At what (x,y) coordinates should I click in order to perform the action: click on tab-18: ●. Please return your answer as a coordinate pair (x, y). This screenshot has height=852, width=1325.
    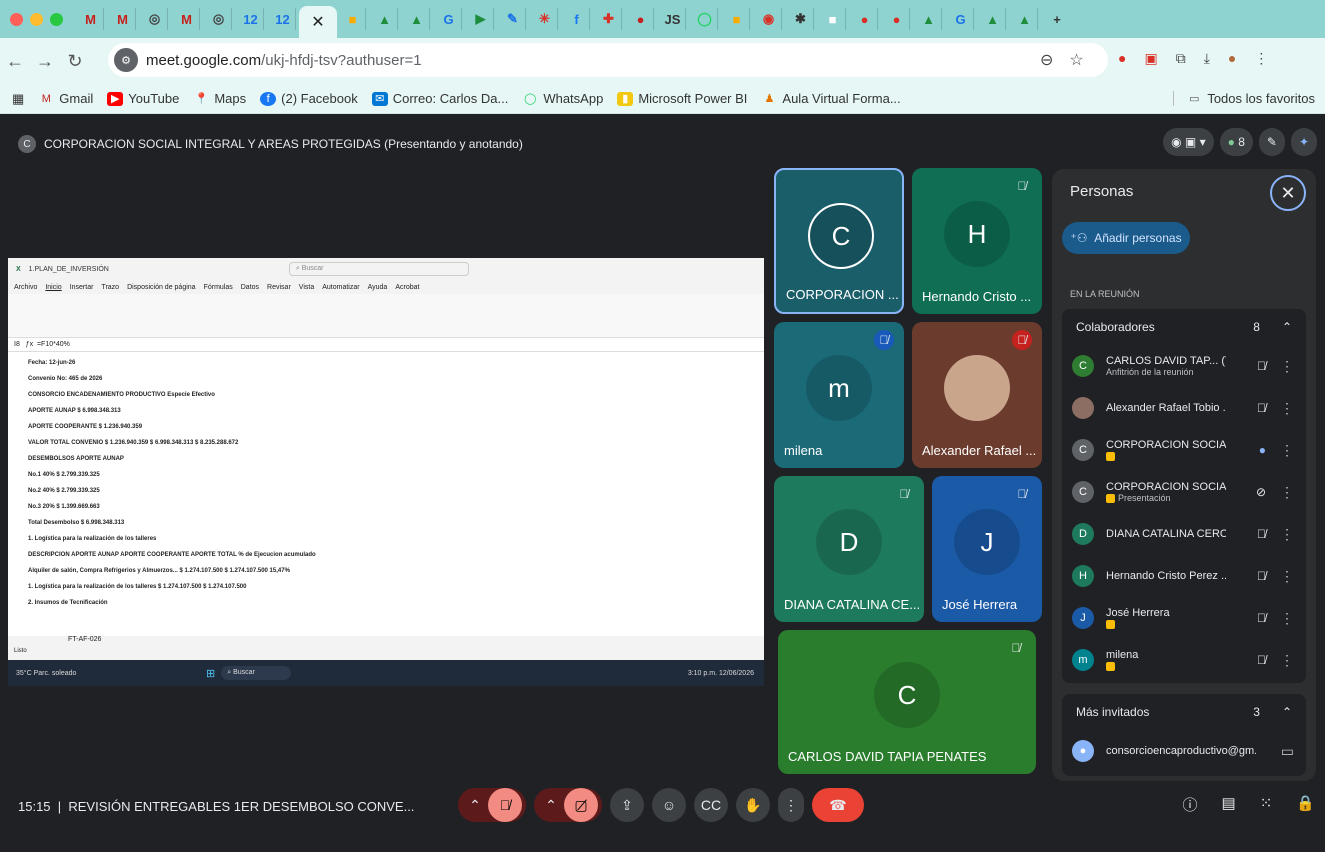
    Looking at the image, I should click on (641, 19).